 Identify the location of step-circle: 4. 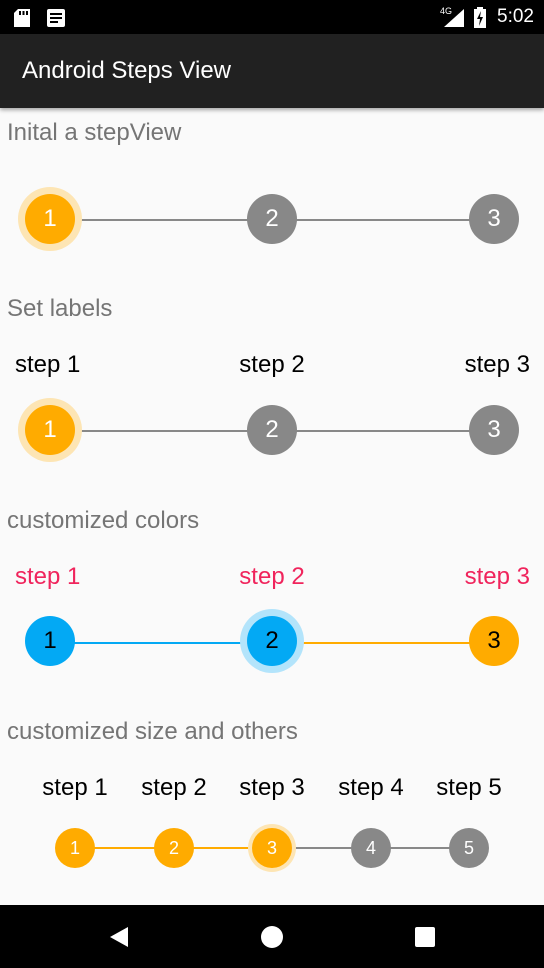
(371, 848).